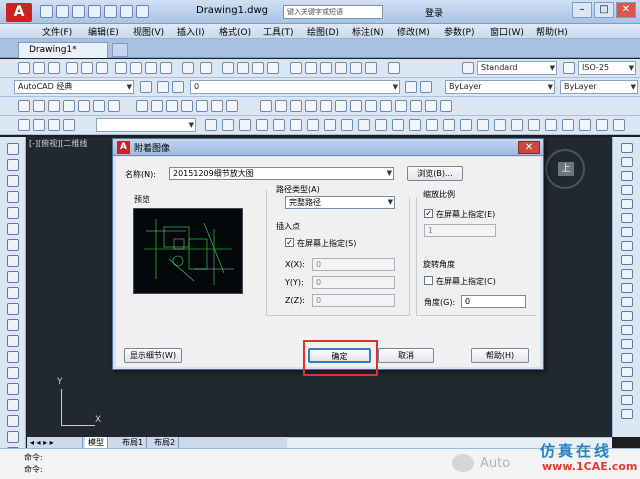 The width and height of the screenshot is (640, 479). What do you see at coordinates (19, 12) in the screenshot?
I see `autocad-logo-icon: A` at bounding box center [19, 12].